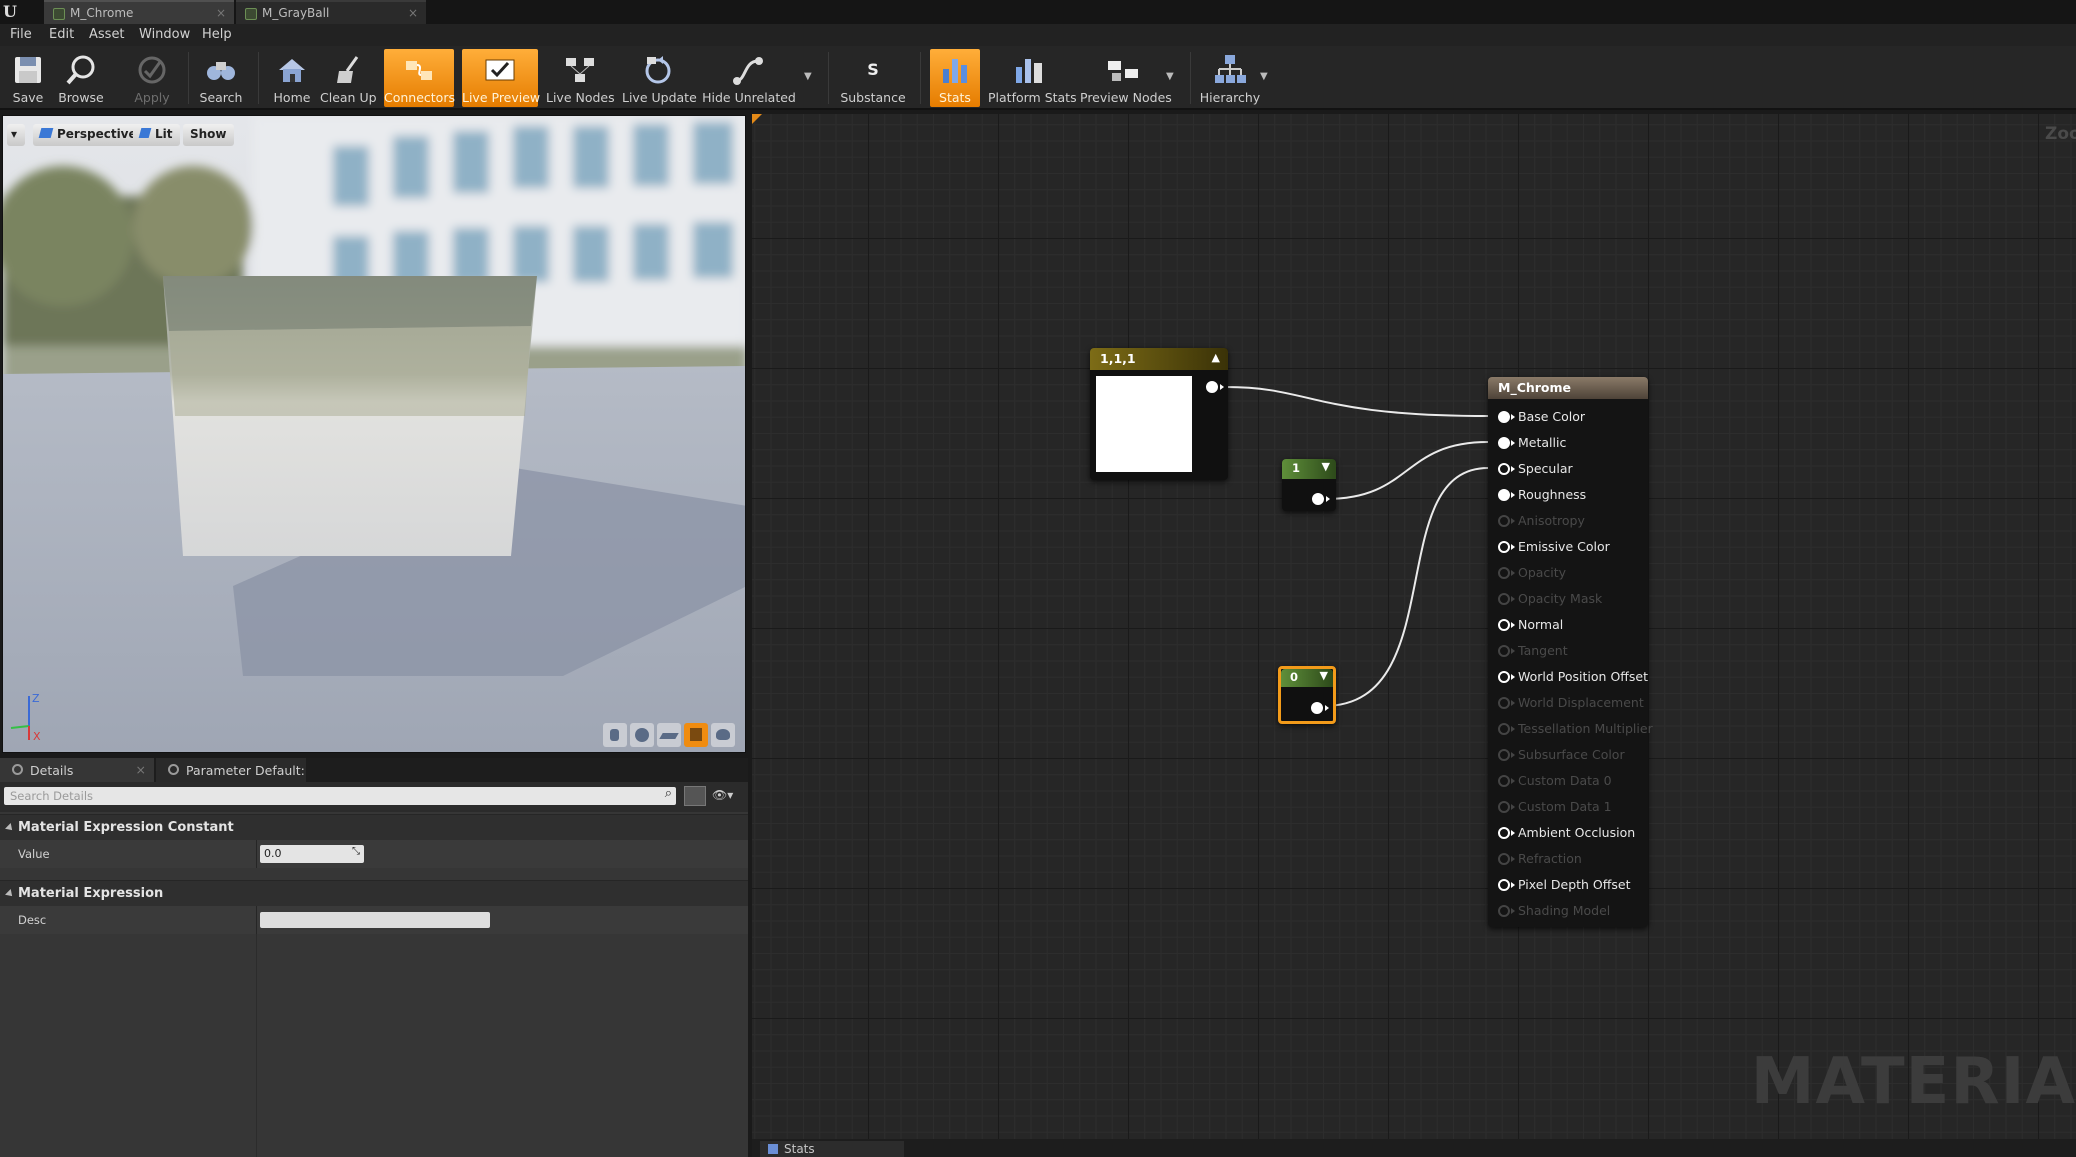 Image resolution: width=2076 pixels, height=1157 pixels. Describe the element at coordinates (164, 34) in the screenshot. I see `menu-window: Window` at that location.